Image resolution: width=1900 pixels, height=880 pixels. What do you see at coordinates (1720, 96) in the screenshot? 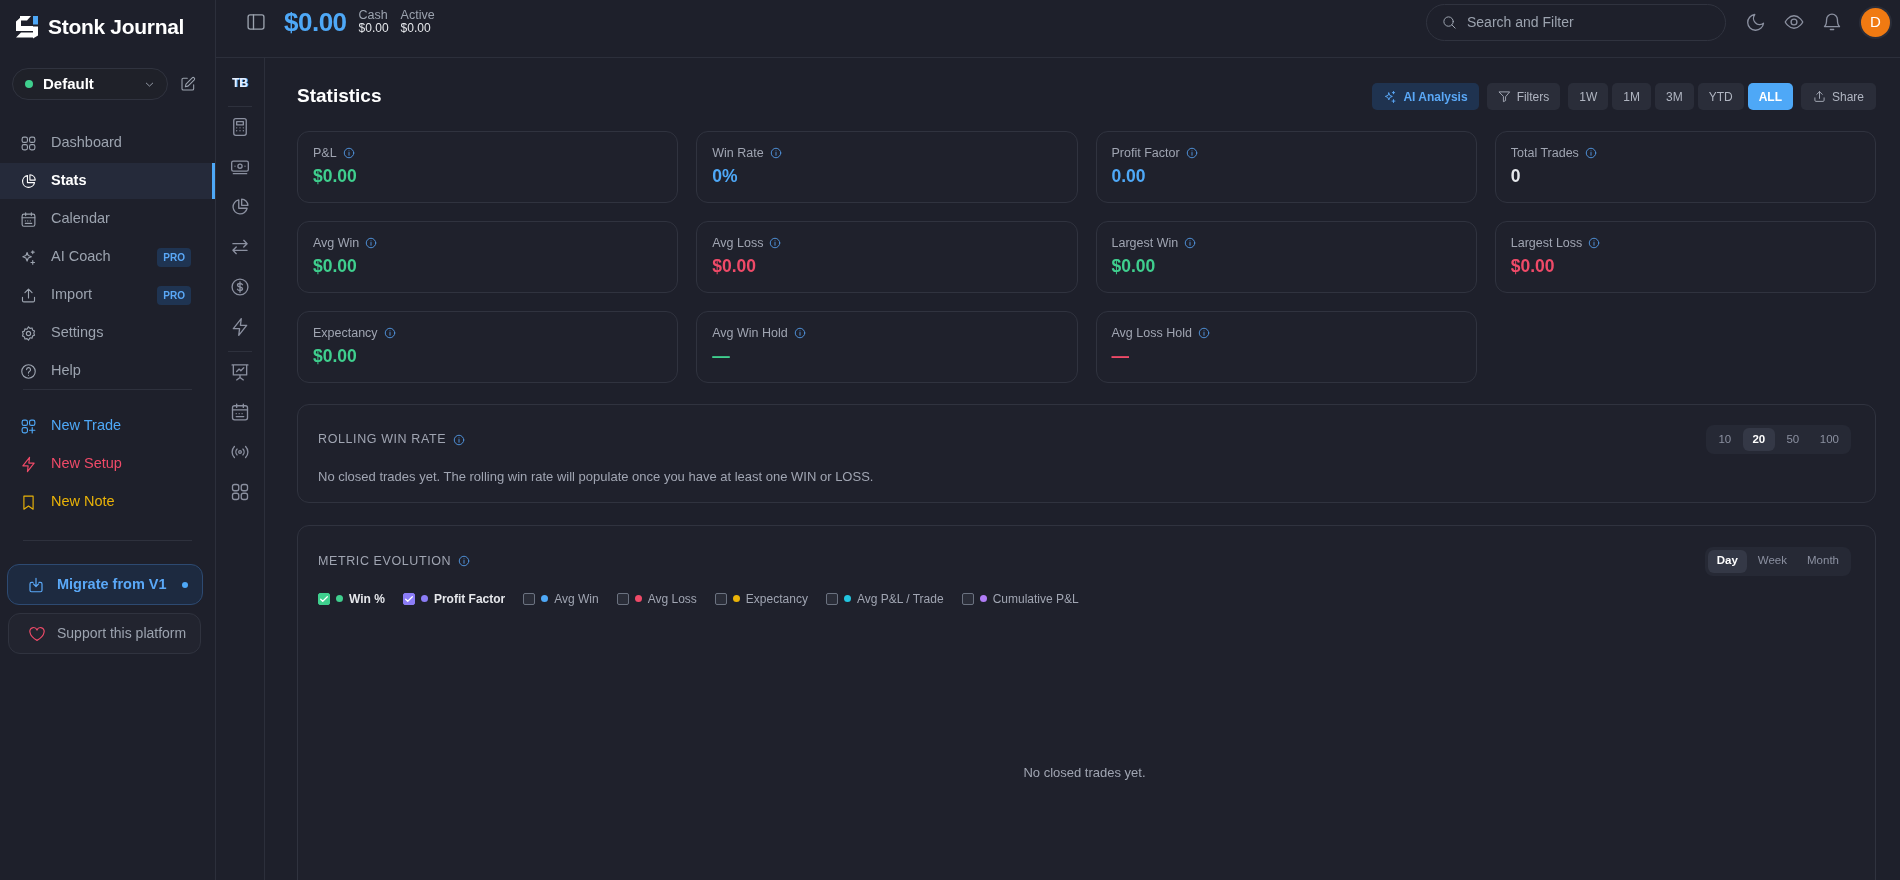
I see `range-button: YTD` at bounding box center [1720, 96].